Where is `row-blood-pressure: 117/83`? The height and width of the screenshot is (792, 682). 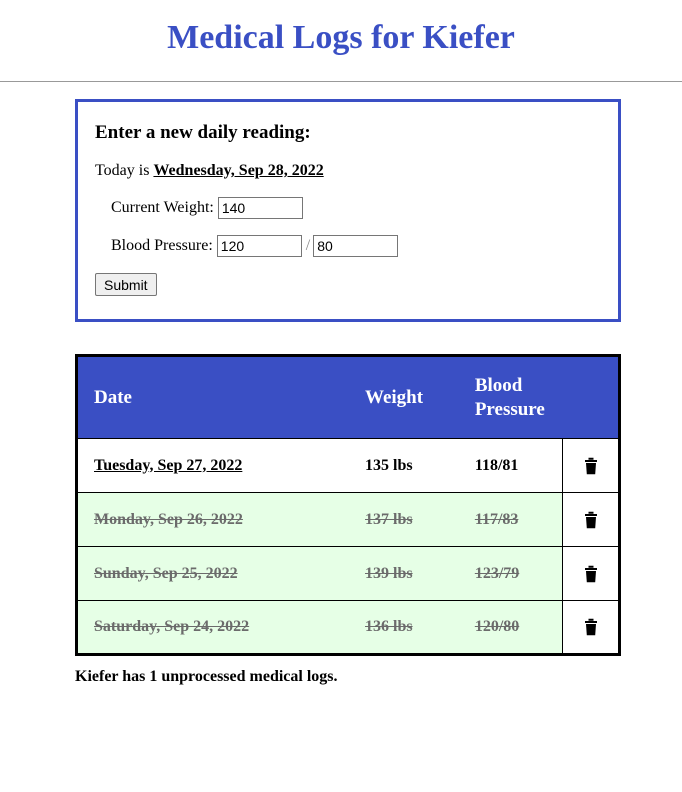 row-blood-pressure: 117/83 is located at coordinates (496, 519).